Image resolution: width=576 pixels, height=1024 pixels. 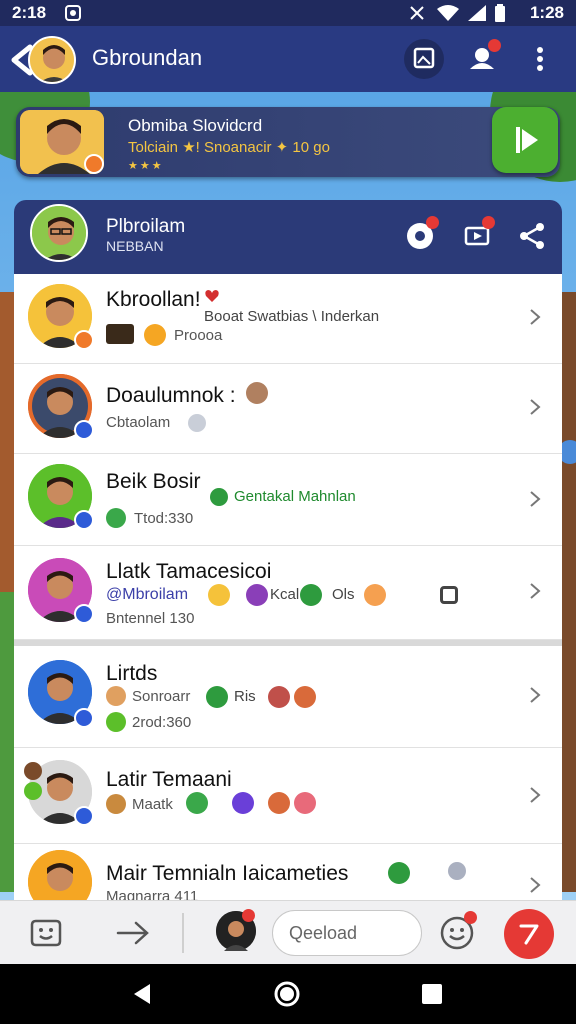 I want to click on group-avatar, so click(x=59, y=233).